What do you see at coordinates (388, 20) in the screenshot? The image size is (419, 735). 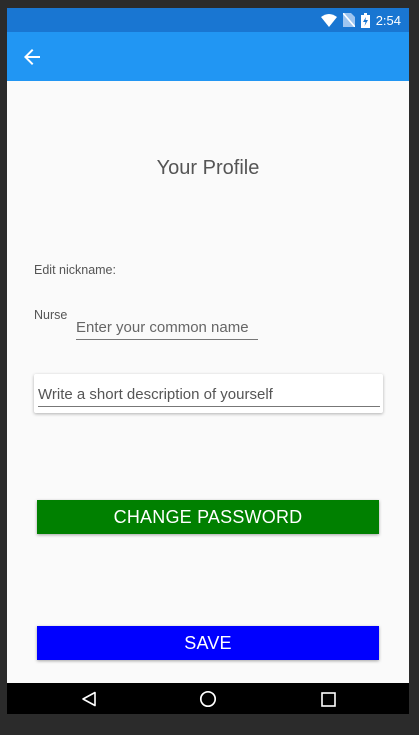 I see `status-time: 2:54` at bounding box center [388, 20].